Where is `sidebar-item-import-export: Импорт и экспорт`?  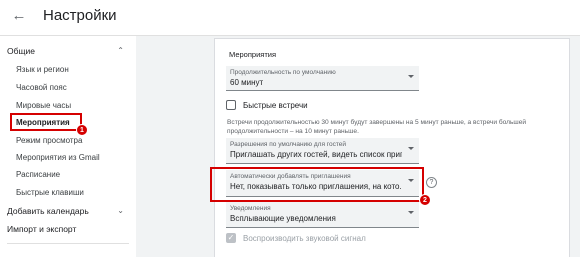 sidebar-item-import-export: Импорт и экспорт is located at coordinates (69, 229).